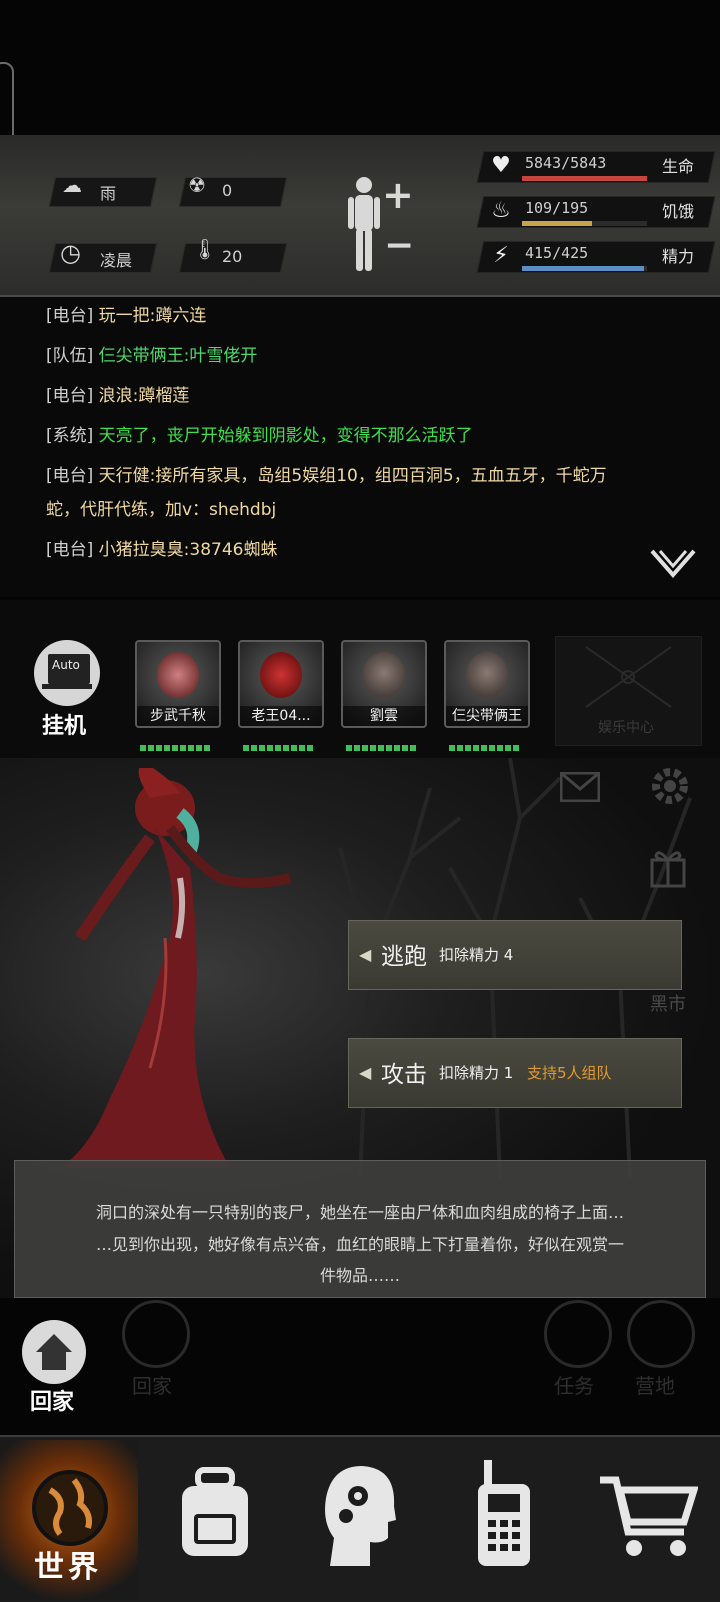 The height and width of the screenshot is (1602, 720). Describe the element at coordinates (661, 1334) in the screenshot. I see `tent-icon` at that location.